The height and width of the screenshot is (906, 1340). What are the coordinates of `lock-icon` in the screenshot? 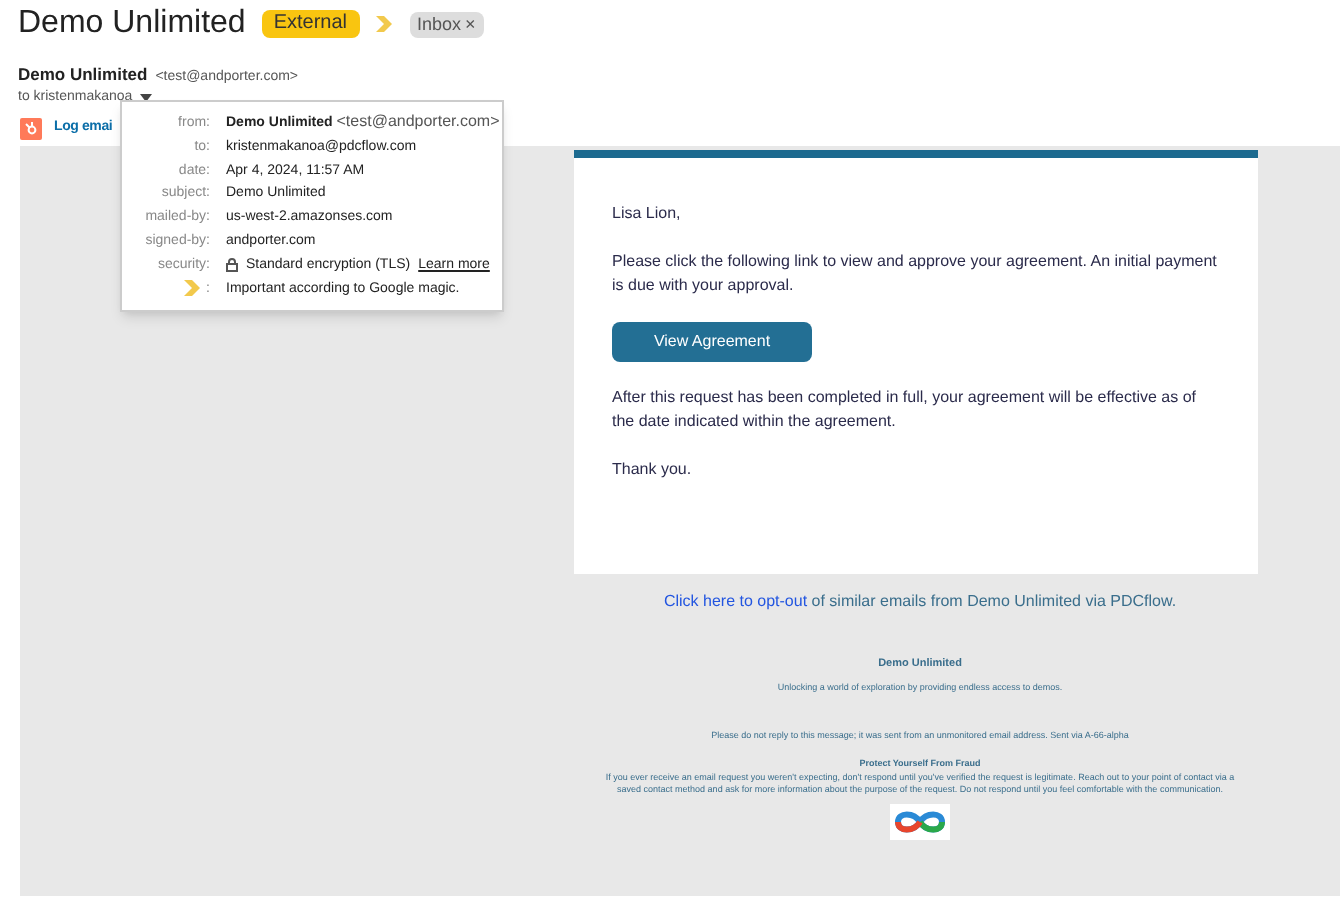 It's located at (232, 265).